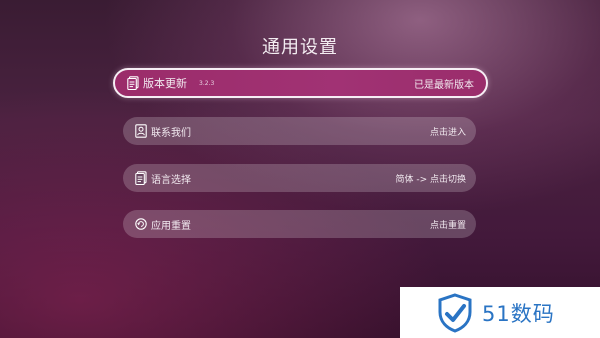  Describe the element at coordinates (299, 178) in the screenshot. I see `menu-item-language: 语言选择 简体 -> 点击切换` at that location.